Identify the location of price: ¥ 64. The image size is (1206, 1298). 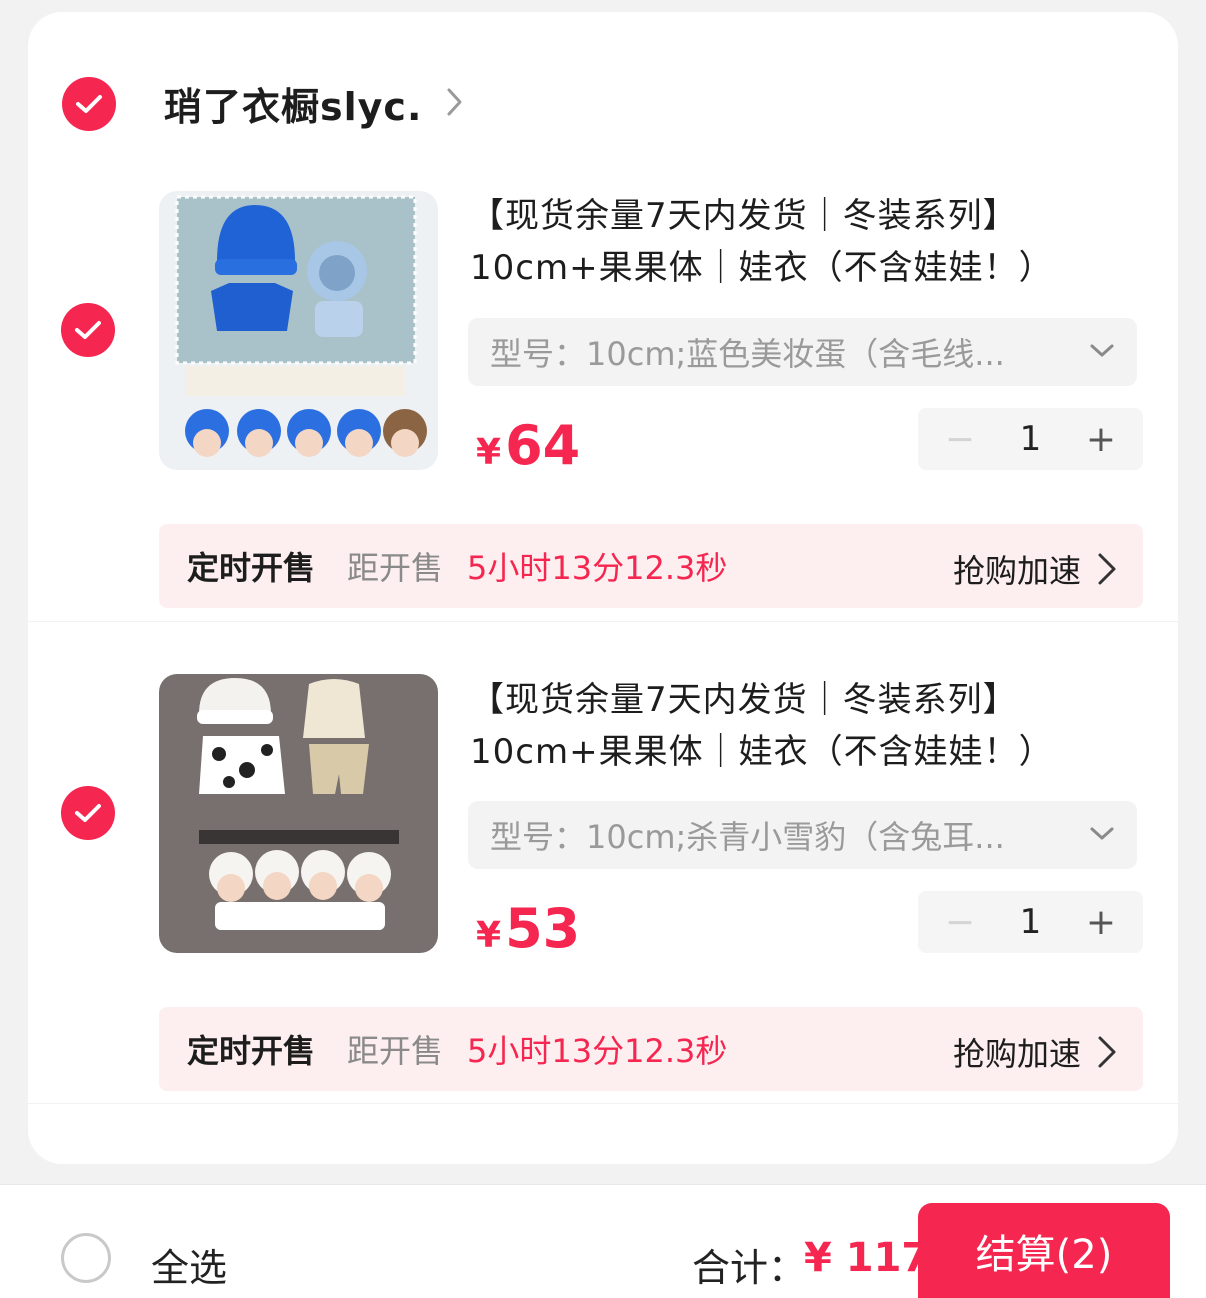
(528, 445).